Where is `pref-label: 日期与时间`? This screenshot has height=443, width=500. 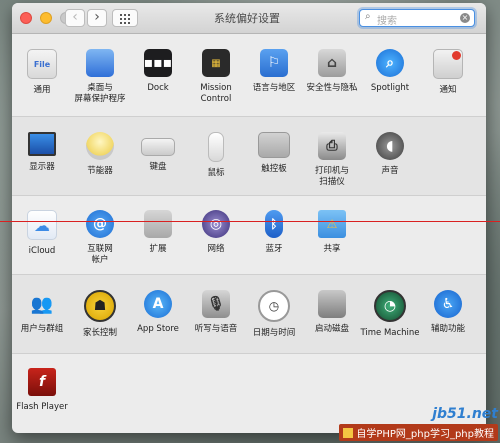 pref-label: 日期与时间 is located at coordinates (274, 333).